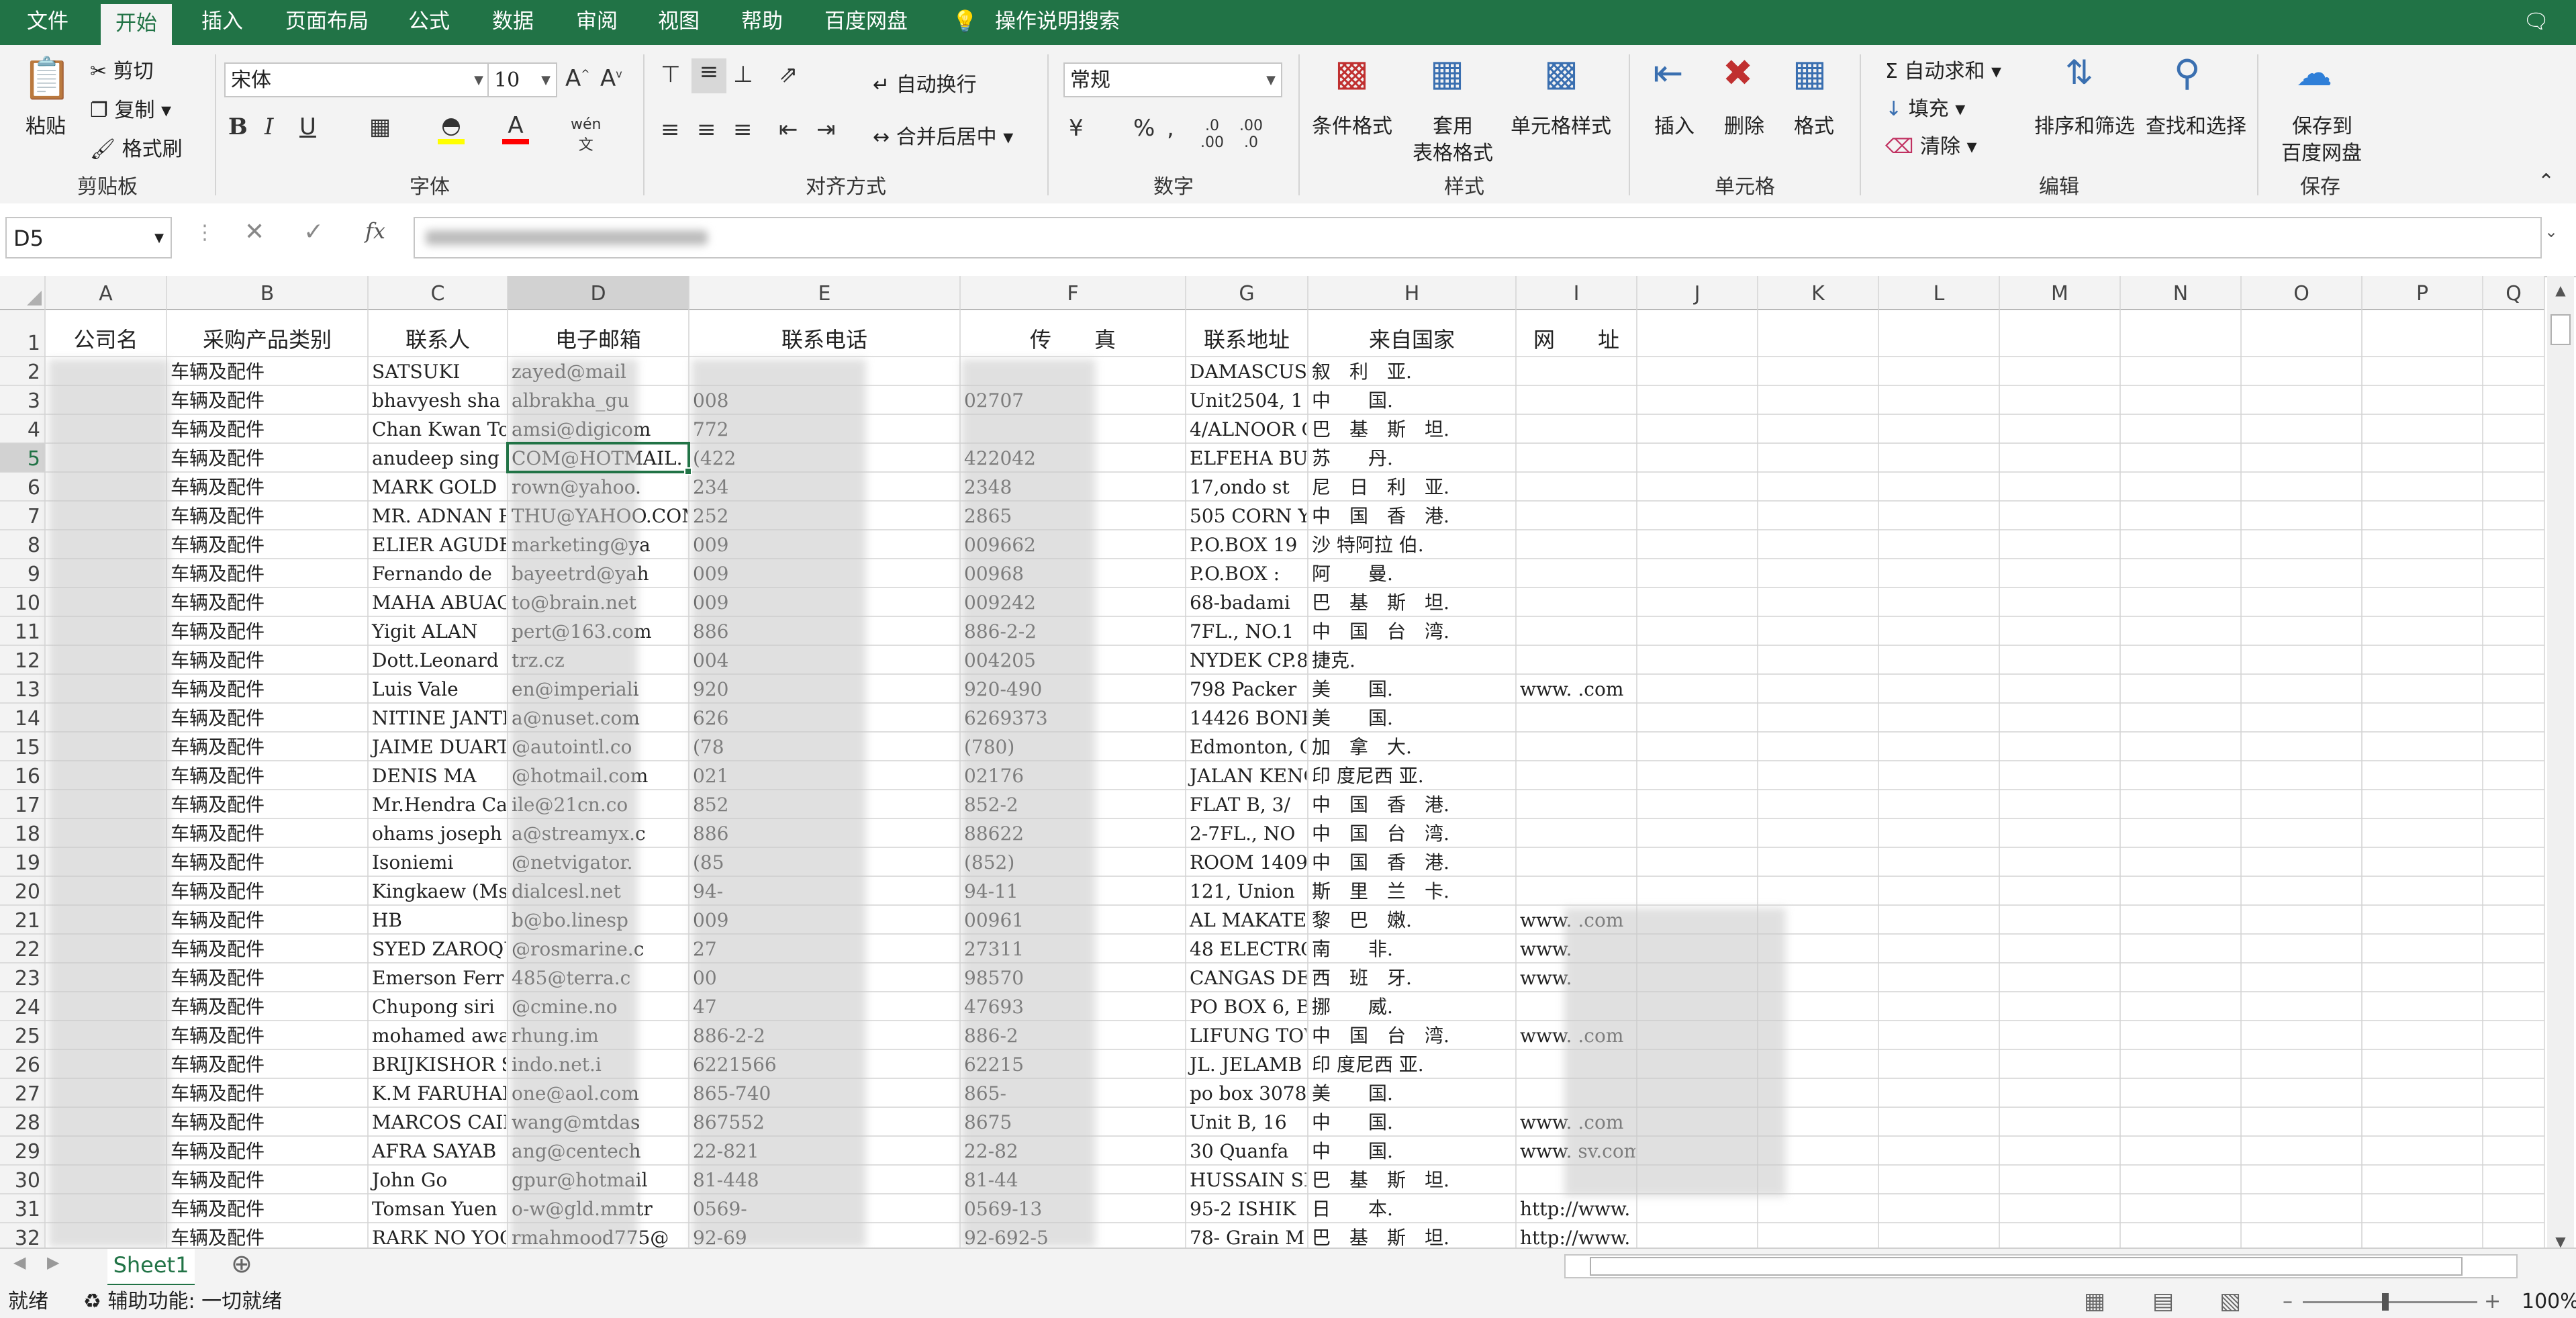 This screenshot has width=2576, height=1318. What do you see at coordinates (433, 1007) in the screenshot?
I see `table-cell: Chupong siri` at bounding box center [433, 1007].